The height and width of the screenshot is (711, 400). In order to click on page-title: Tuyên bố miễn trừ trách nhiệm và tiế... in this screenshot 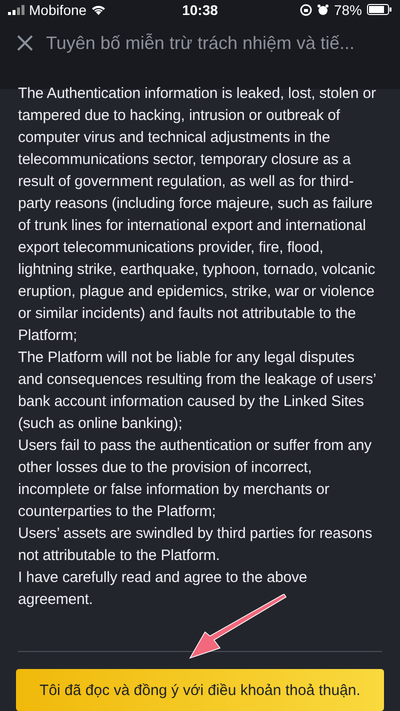, I will do `click(200, 44)`.